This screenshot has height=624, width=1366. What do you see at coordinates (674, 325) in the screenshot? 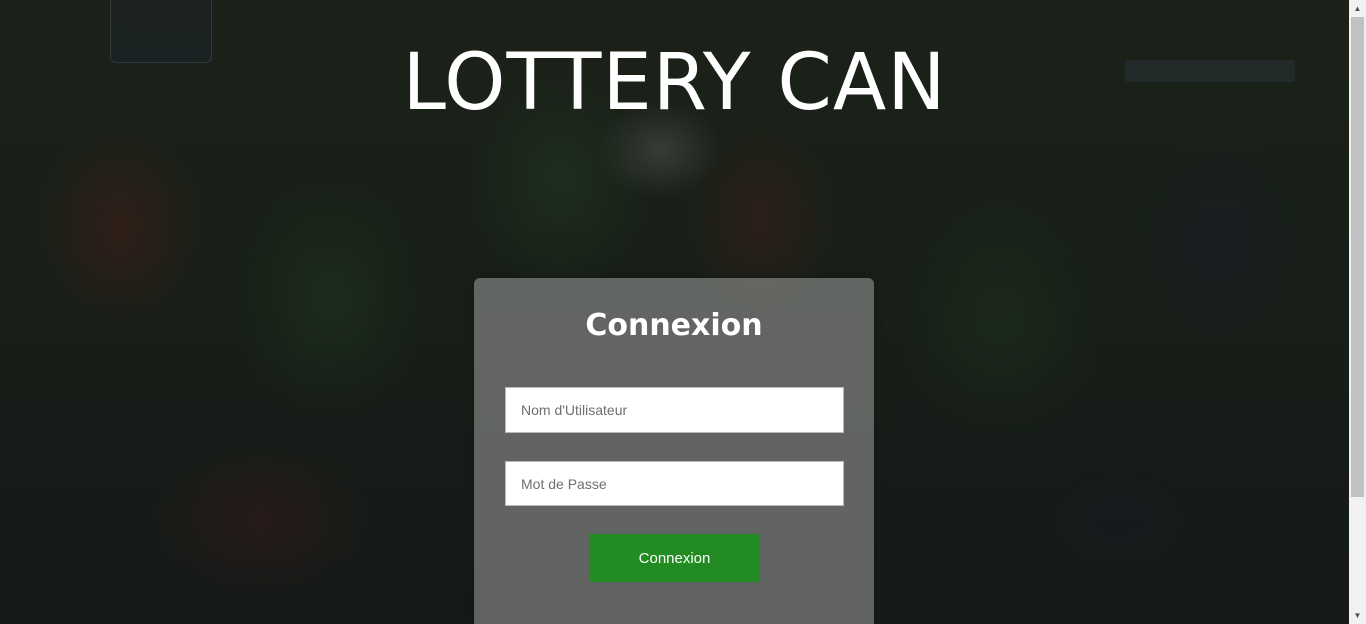
I see `login-heading: Connexion` at bounding box center [674, 325].